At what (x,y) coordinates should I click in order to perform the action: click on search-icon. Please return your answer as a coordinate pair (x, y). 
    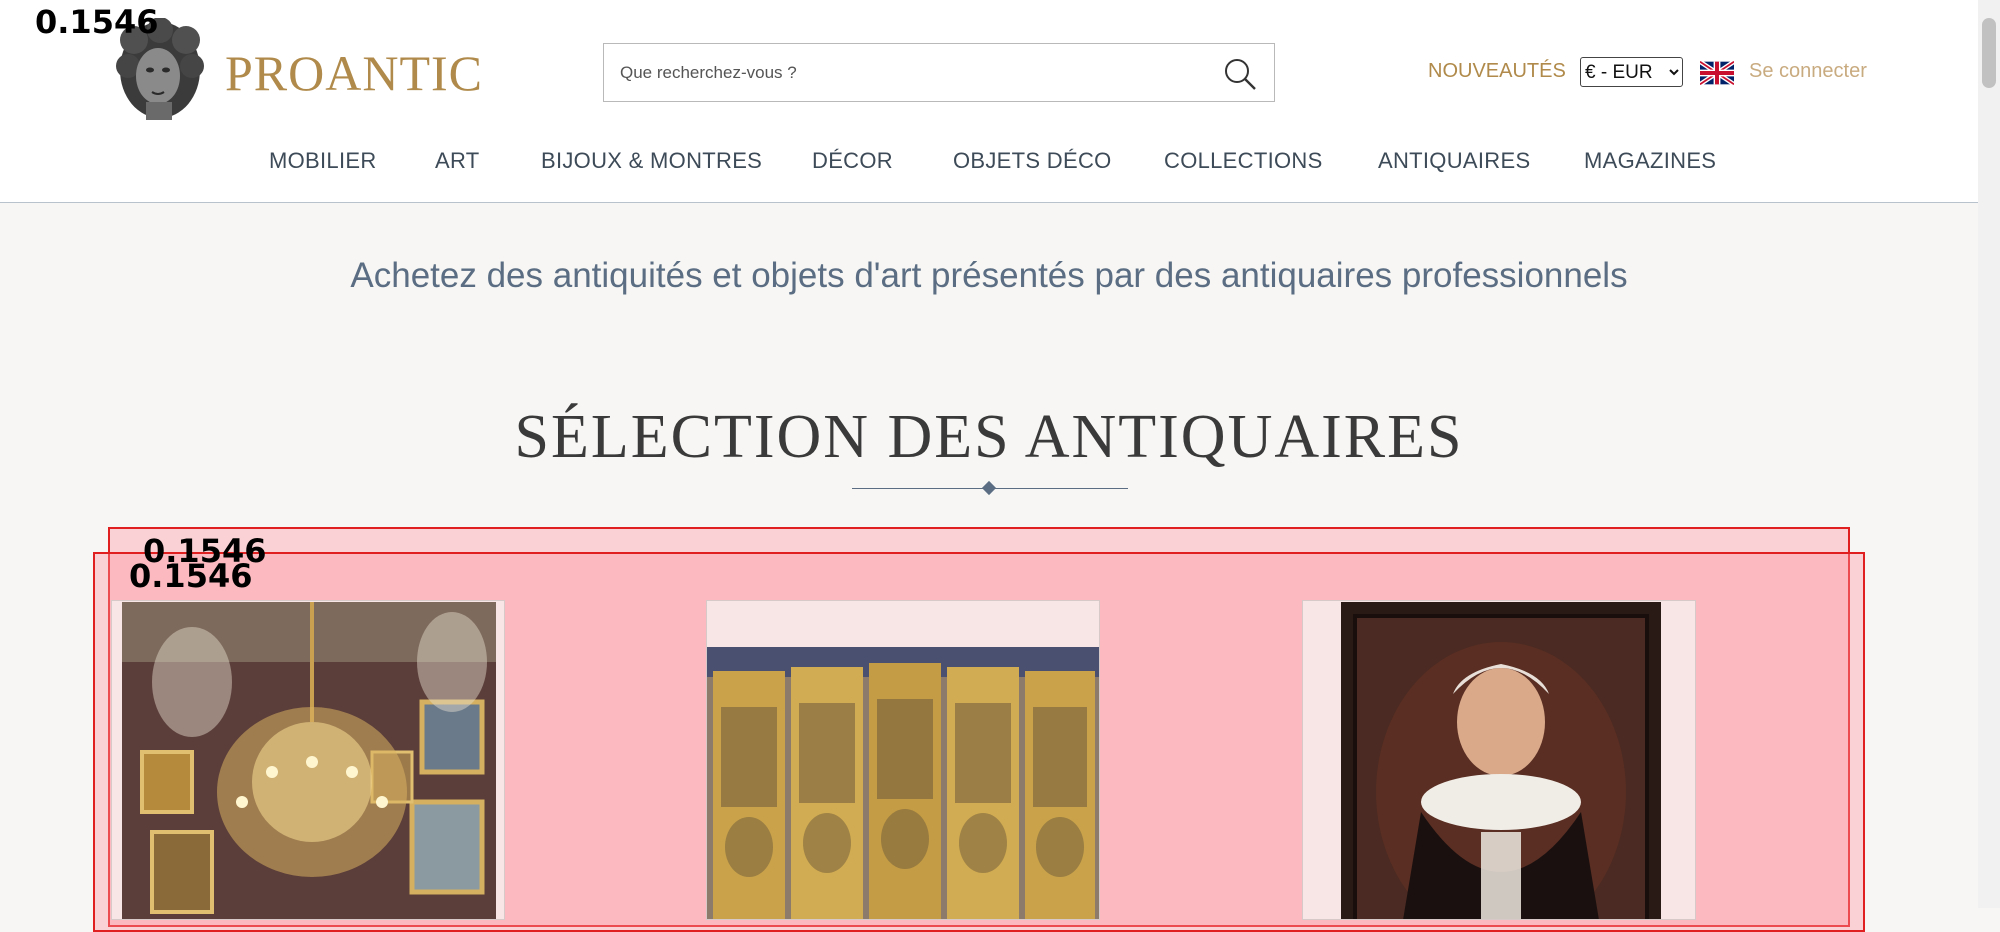
    Looking at the image, I should click on (1240, 74).